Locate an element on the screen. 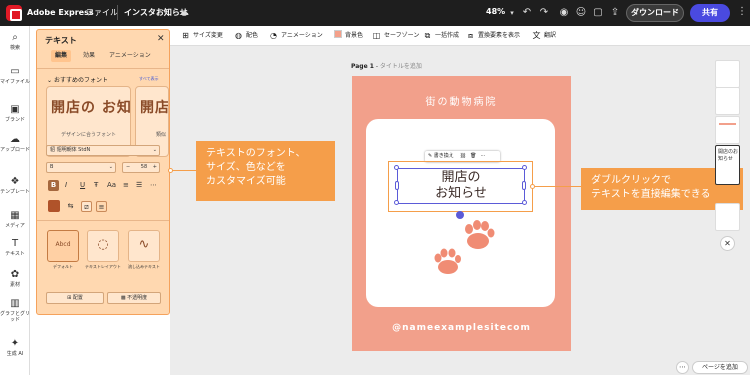 The image size is (750, 375). rail-item-elements: ✿ 素材 is located at coordinates (15, 278).